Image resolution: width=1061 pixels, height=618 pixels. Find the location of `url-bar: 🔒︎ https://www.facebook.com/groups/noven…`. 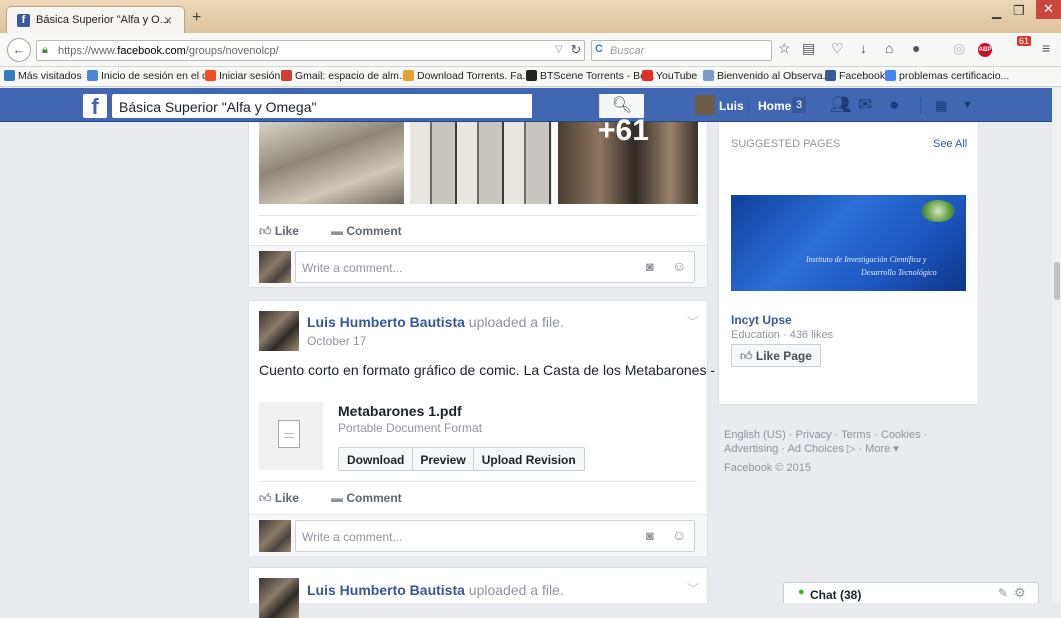

url-bar: 🔒︎ https://www.facebook.com/groups/noven… is located at coordinates (310, 50).